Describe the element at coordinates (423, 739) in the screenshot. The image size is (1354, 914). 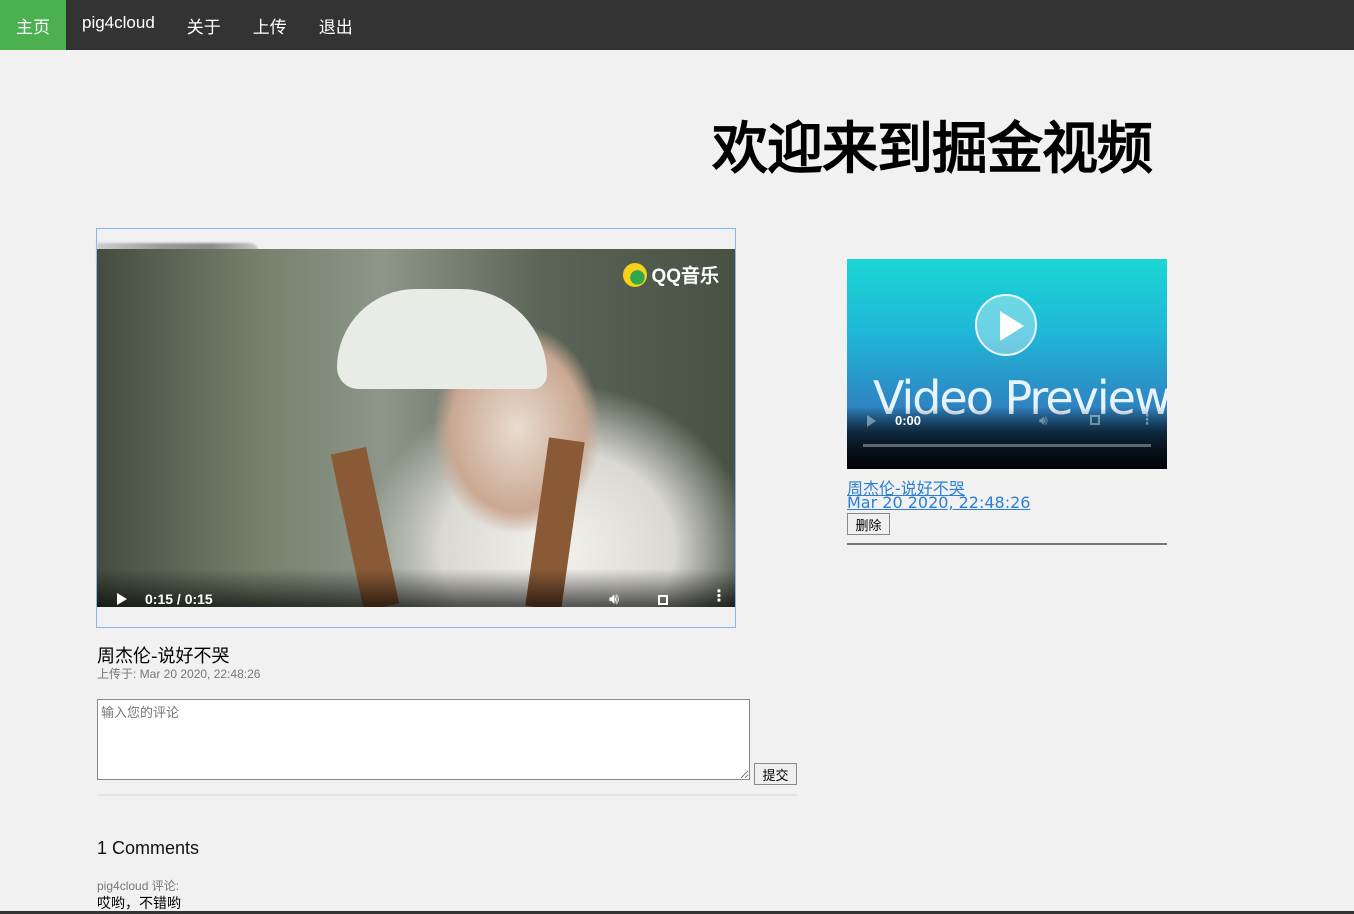
I see `comment-input` at that location.